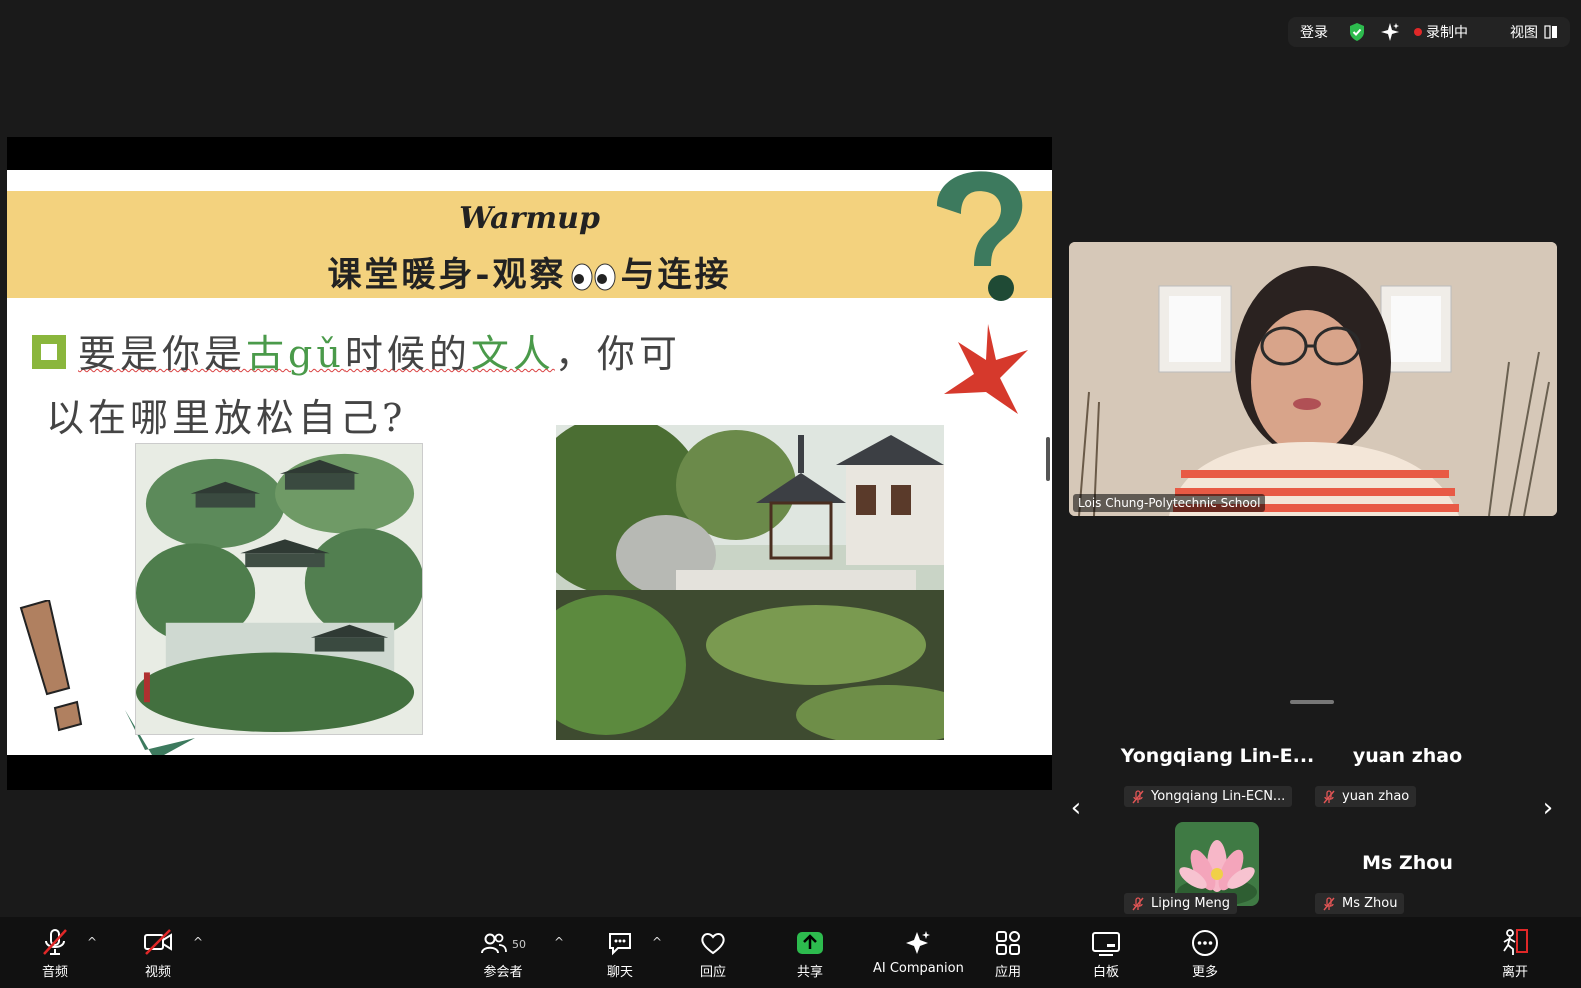 The width and height of the screenshot is (1581, 988). I want to click on question-text-3: ，你可, so click(617, 354).